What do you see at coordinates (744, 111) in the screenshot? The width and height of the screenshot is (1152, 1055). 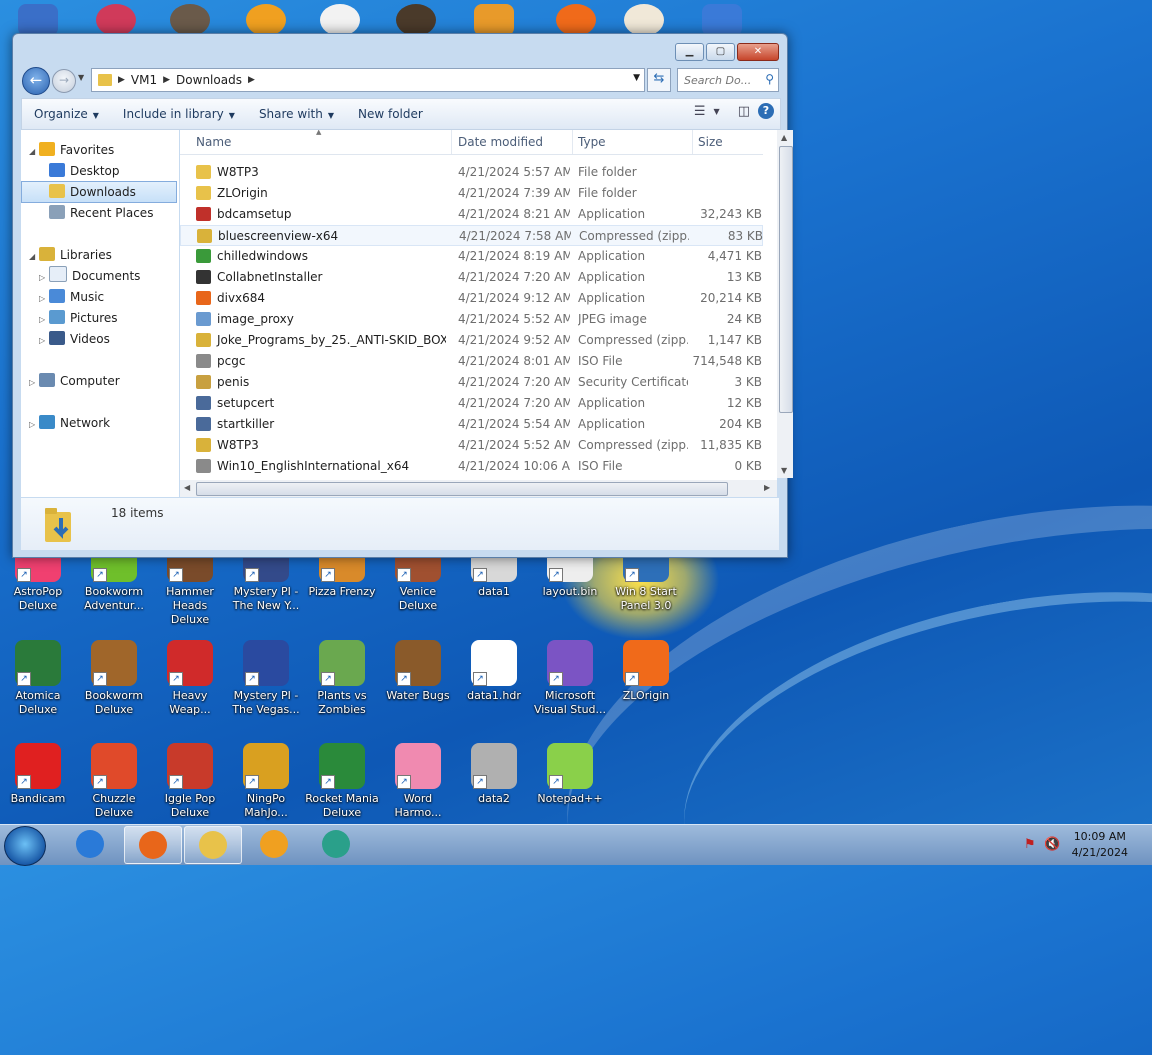 I see `preview-pane-icon: ◫` at bounding box center [744, 111].